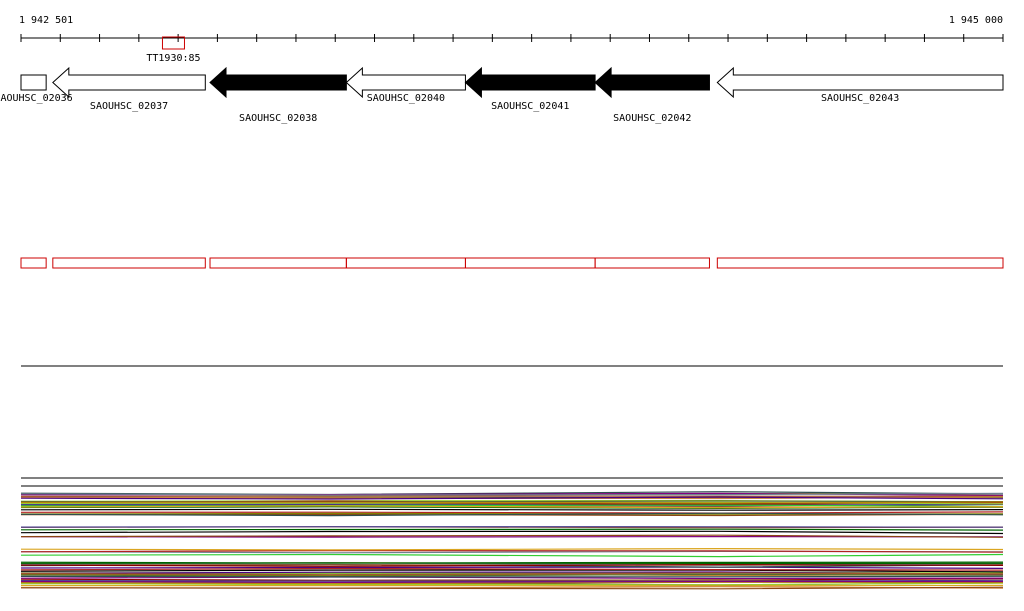 Image resolution: width=1024 pixels, height=611 pixels. Describe the element at coordinates (406, 98) in the screenshot. I see `gene-label: SAOUHSC_02040` at that location.